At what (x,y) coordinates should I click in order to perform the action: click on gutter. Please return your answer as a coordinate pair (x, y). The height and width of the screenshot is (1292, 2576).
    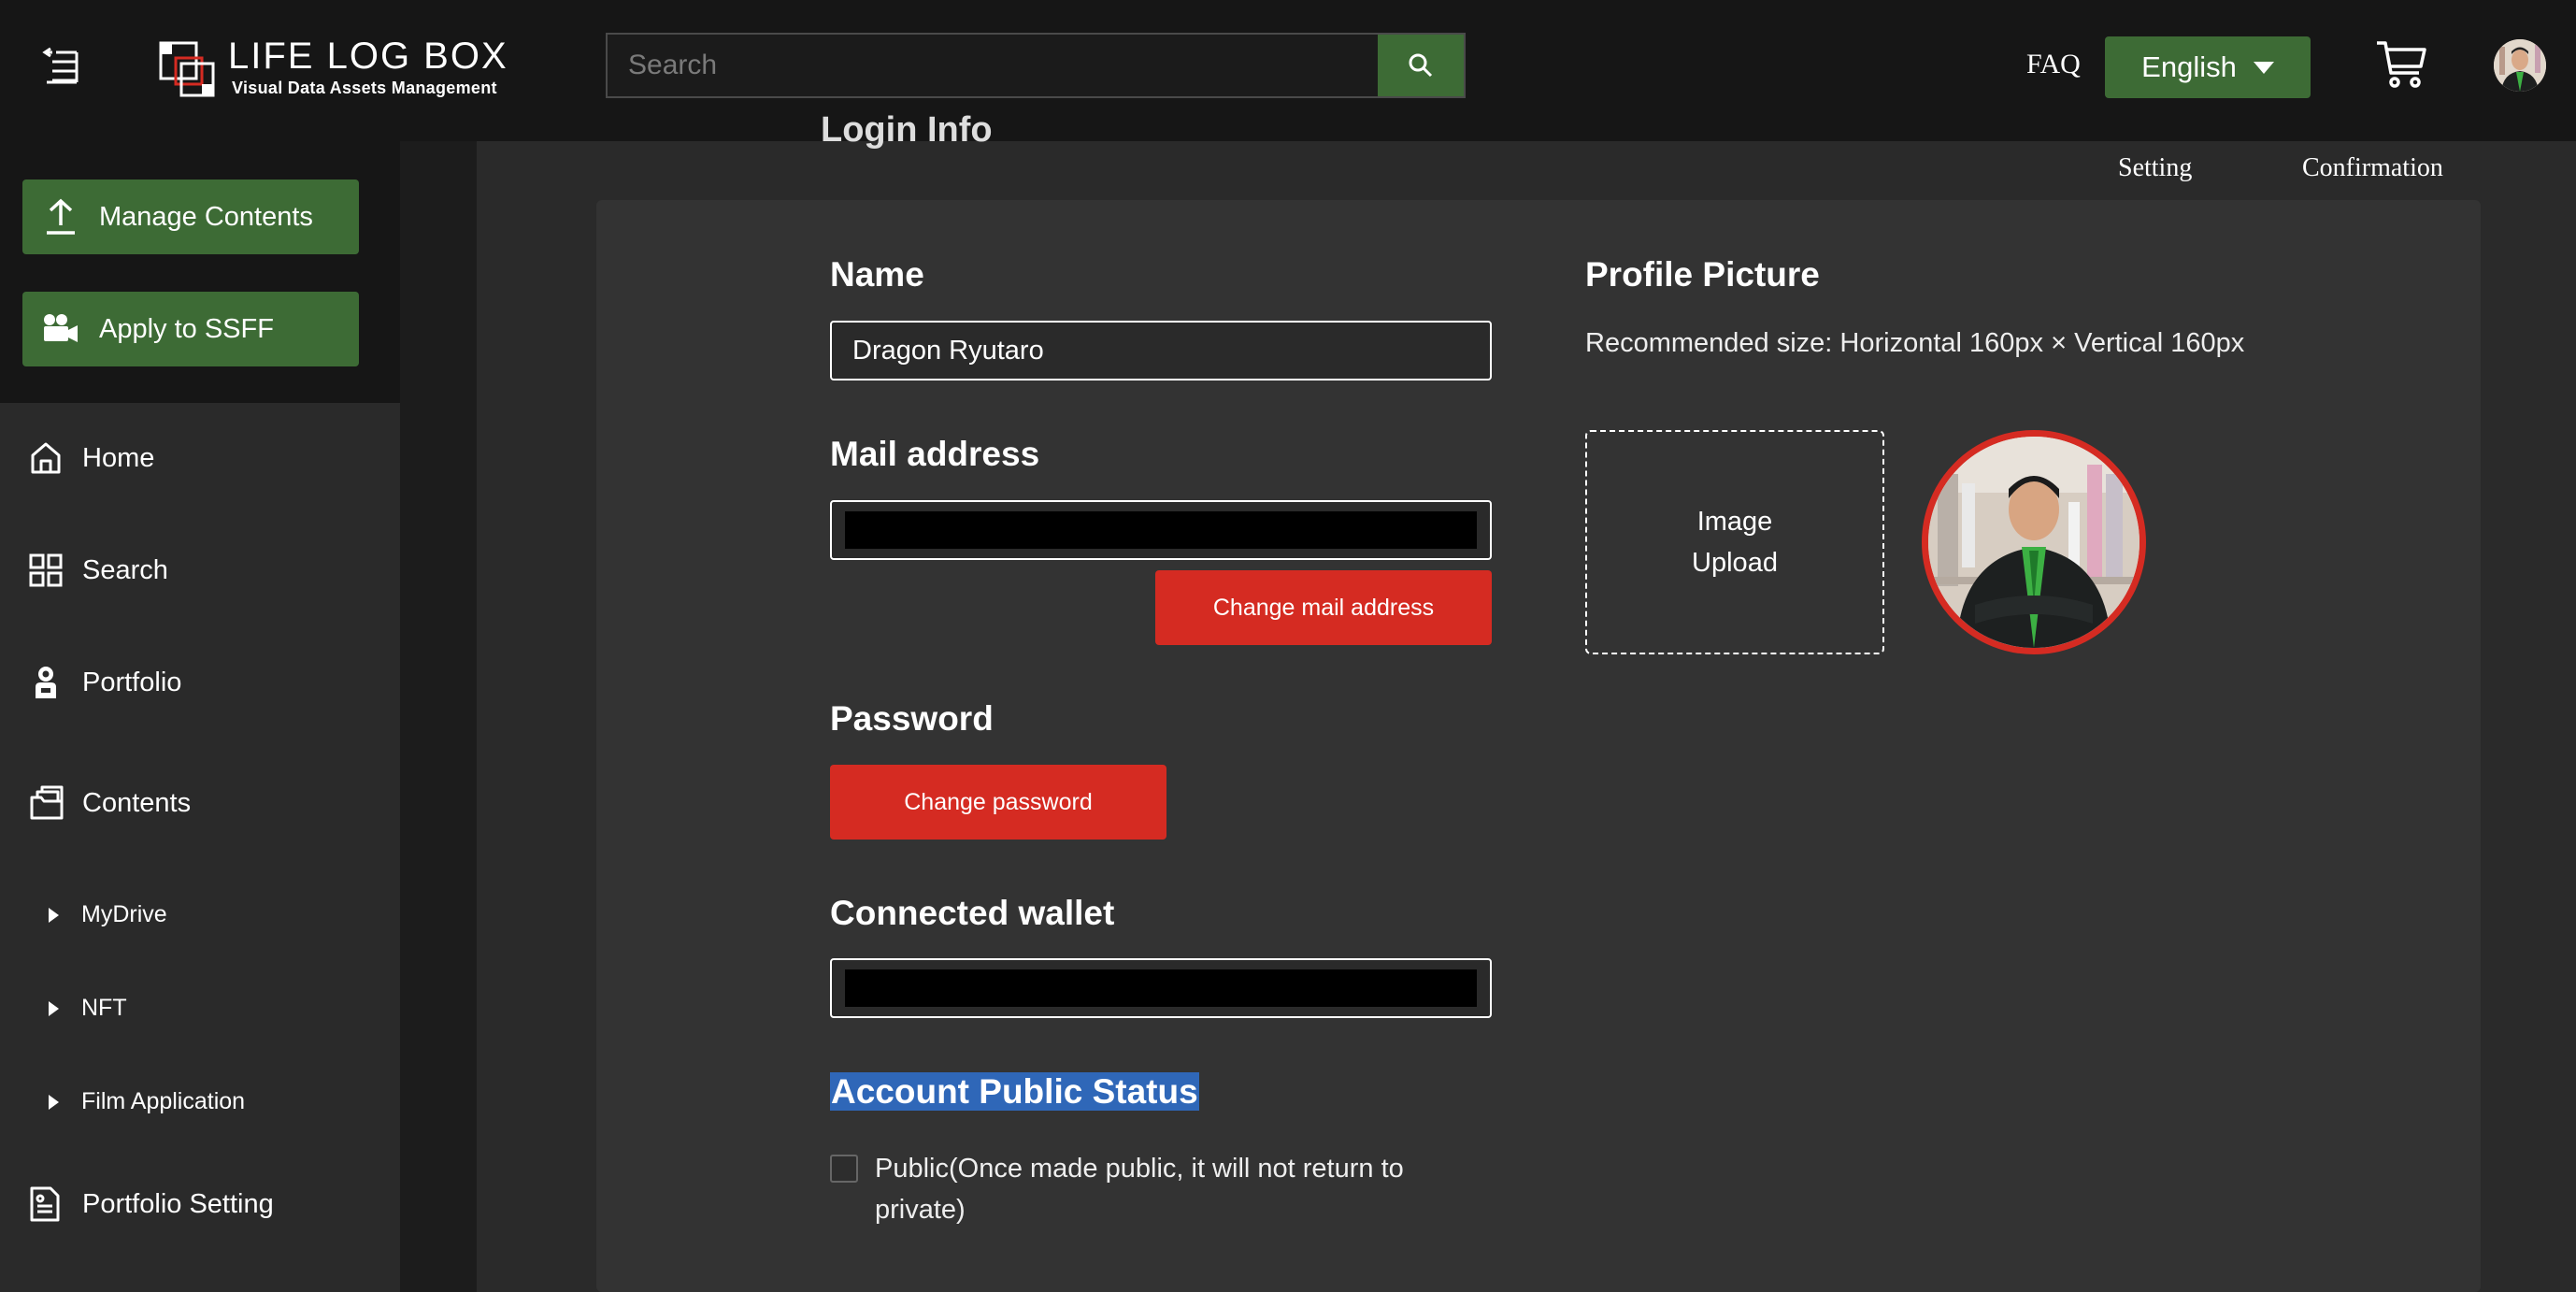
    Looking at the image, I should click on (438, 716).